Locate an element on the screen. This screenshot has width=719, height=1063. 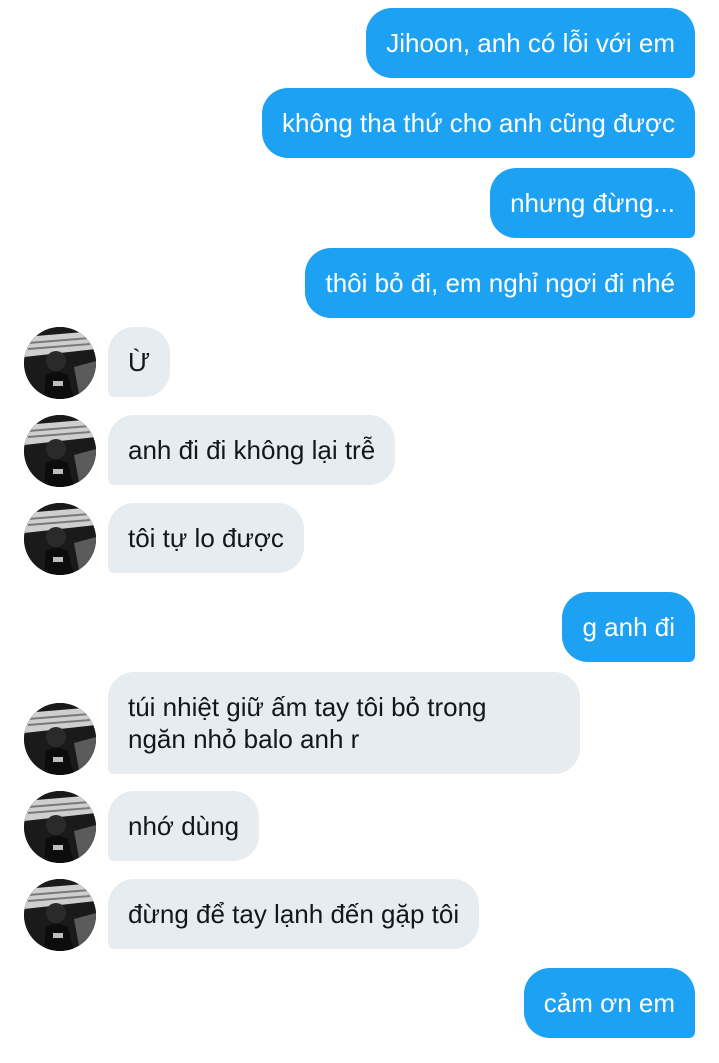
incoming-message: anh đi đi không lại trễ is located at coordinates (252, 450).